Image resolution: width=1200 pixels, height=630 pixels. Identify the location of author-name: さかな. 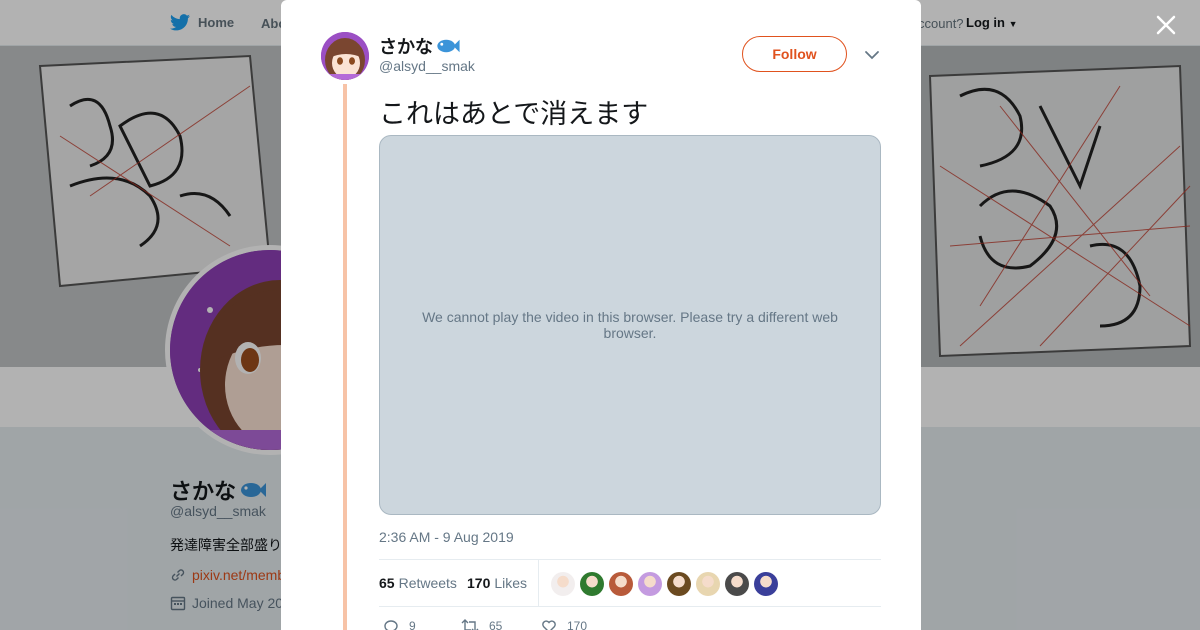
(419, 46).